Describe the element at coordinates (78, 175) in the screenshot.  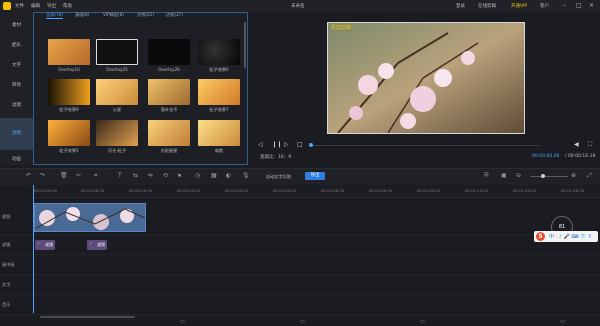
I see `split-icon: ✂` at that location.